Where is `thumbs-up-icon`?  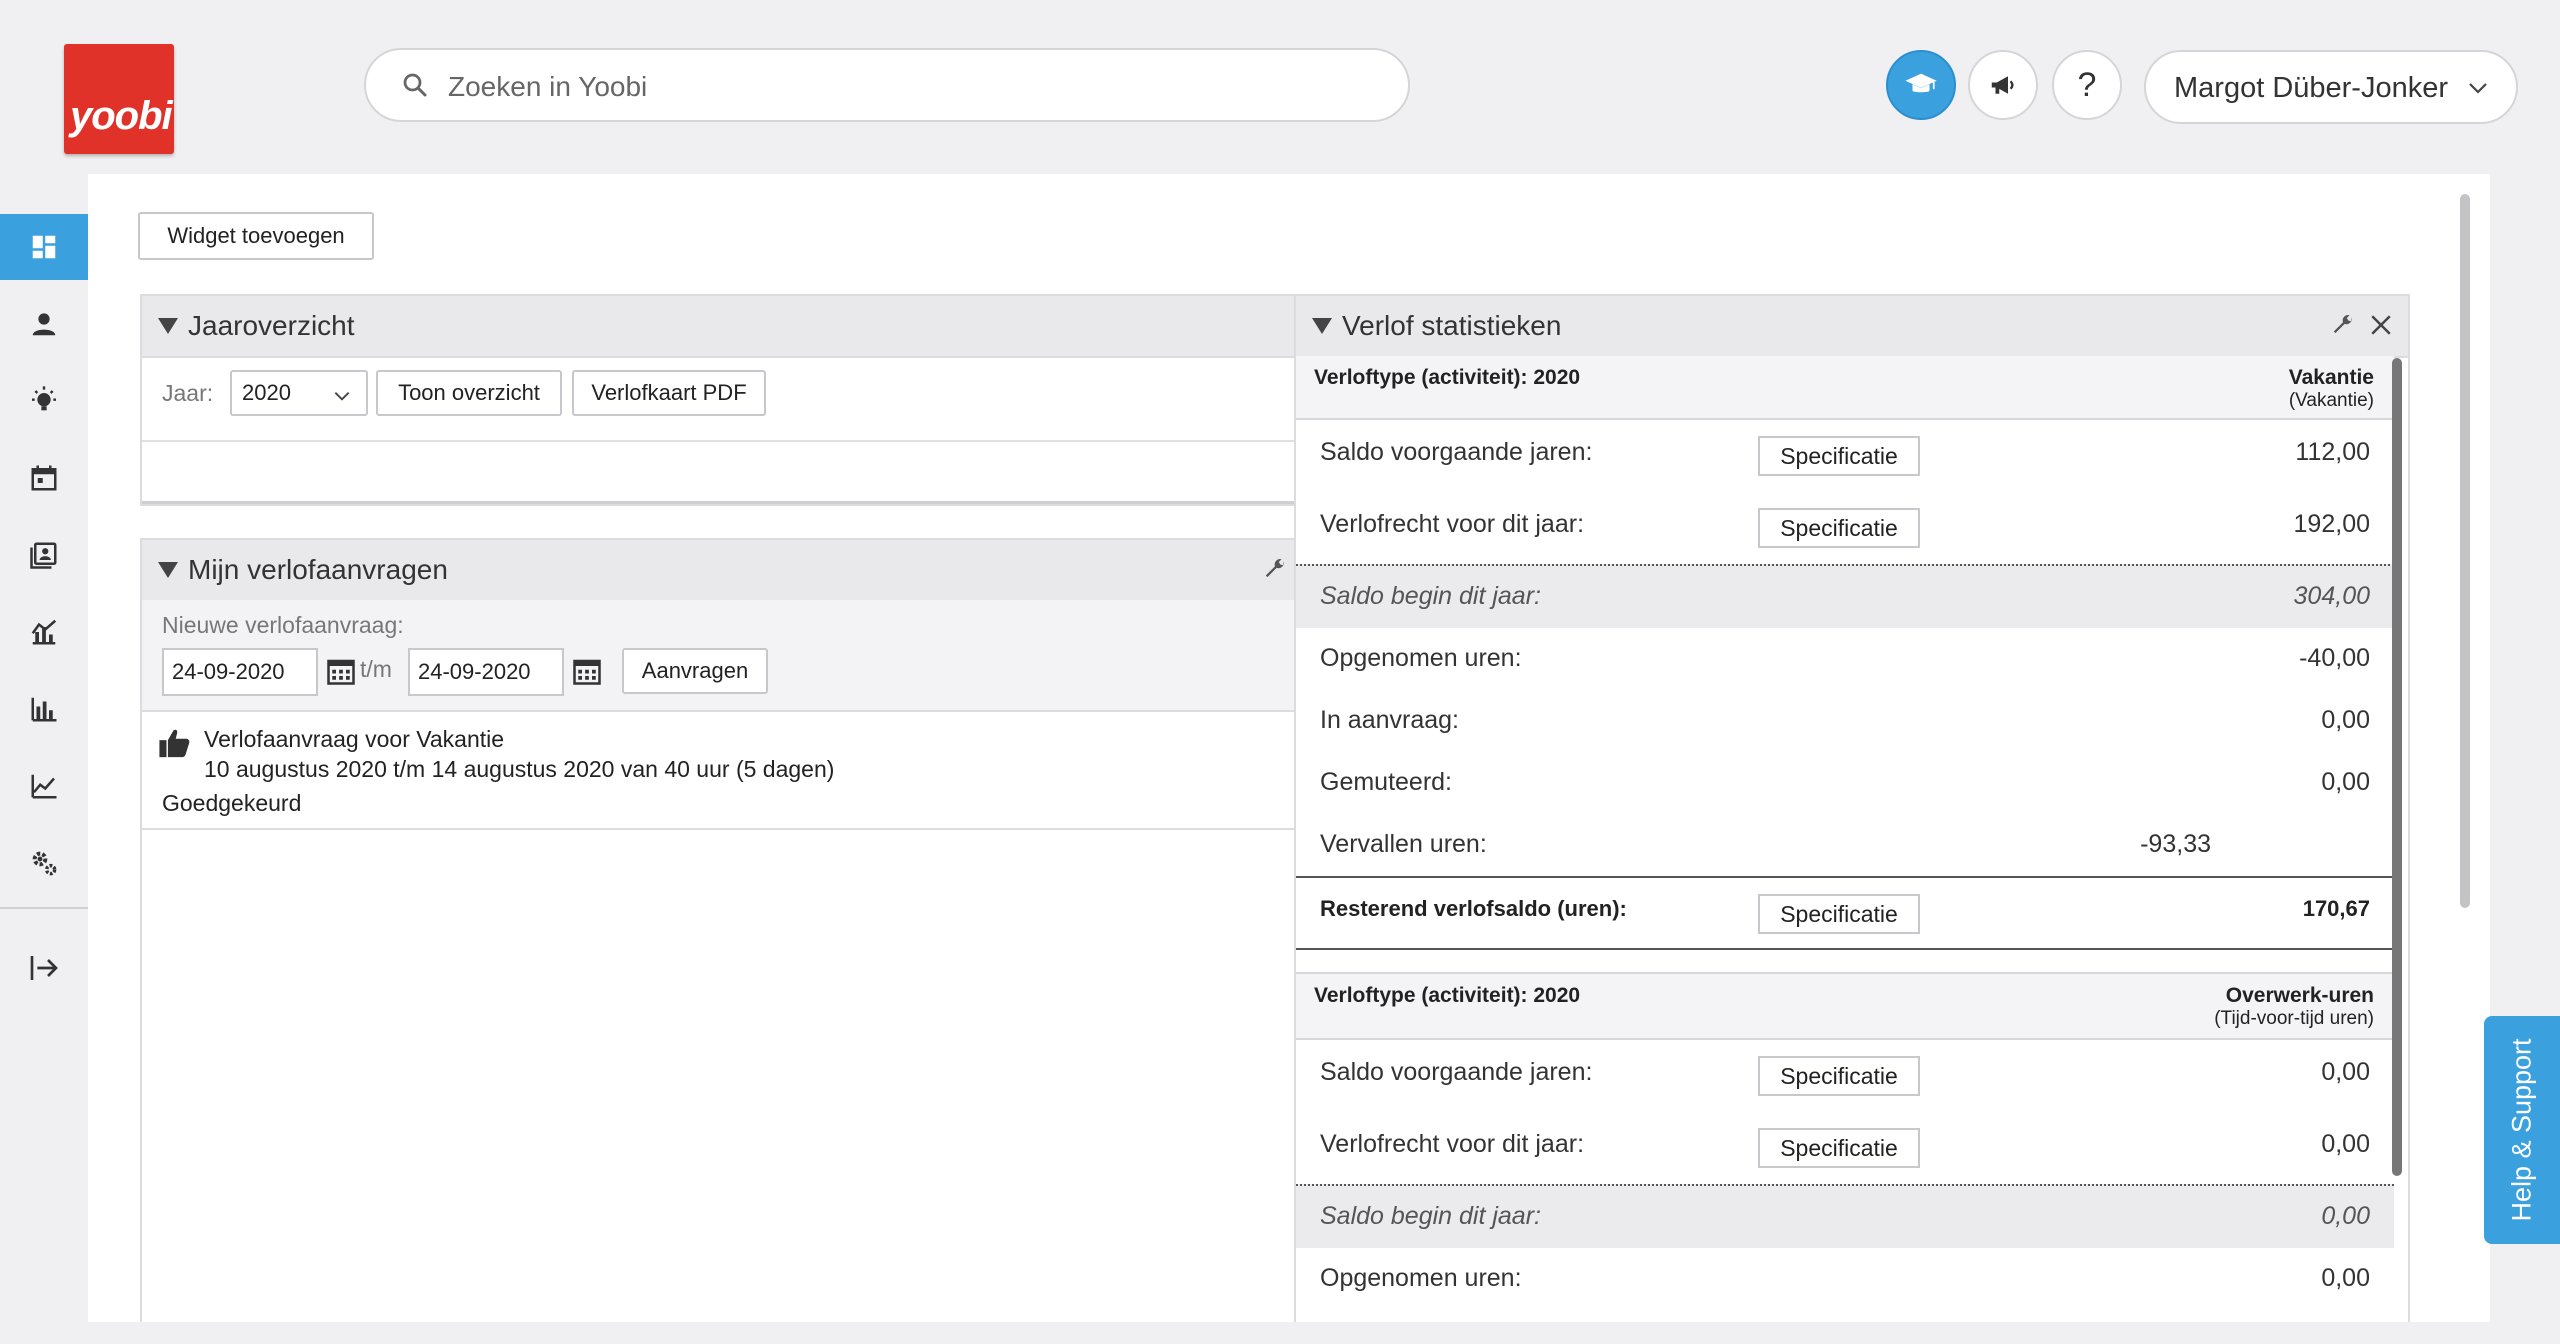
thumbs-up-icon is located at coordinates (174, 743).